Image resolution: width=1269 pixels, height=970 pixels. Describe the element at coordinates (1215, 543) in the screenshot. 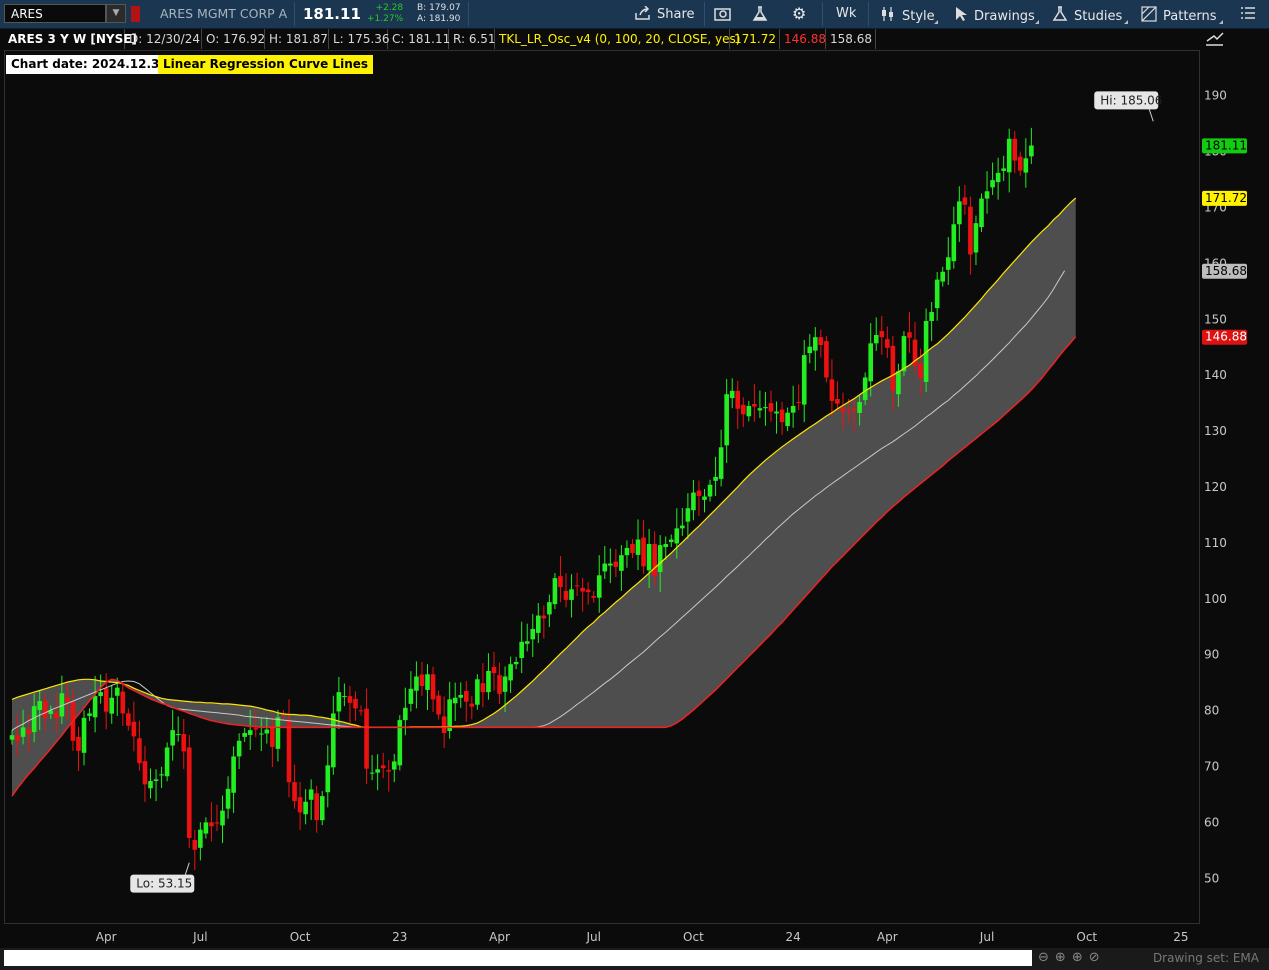

I see `y-tick-label: 110` at that location.